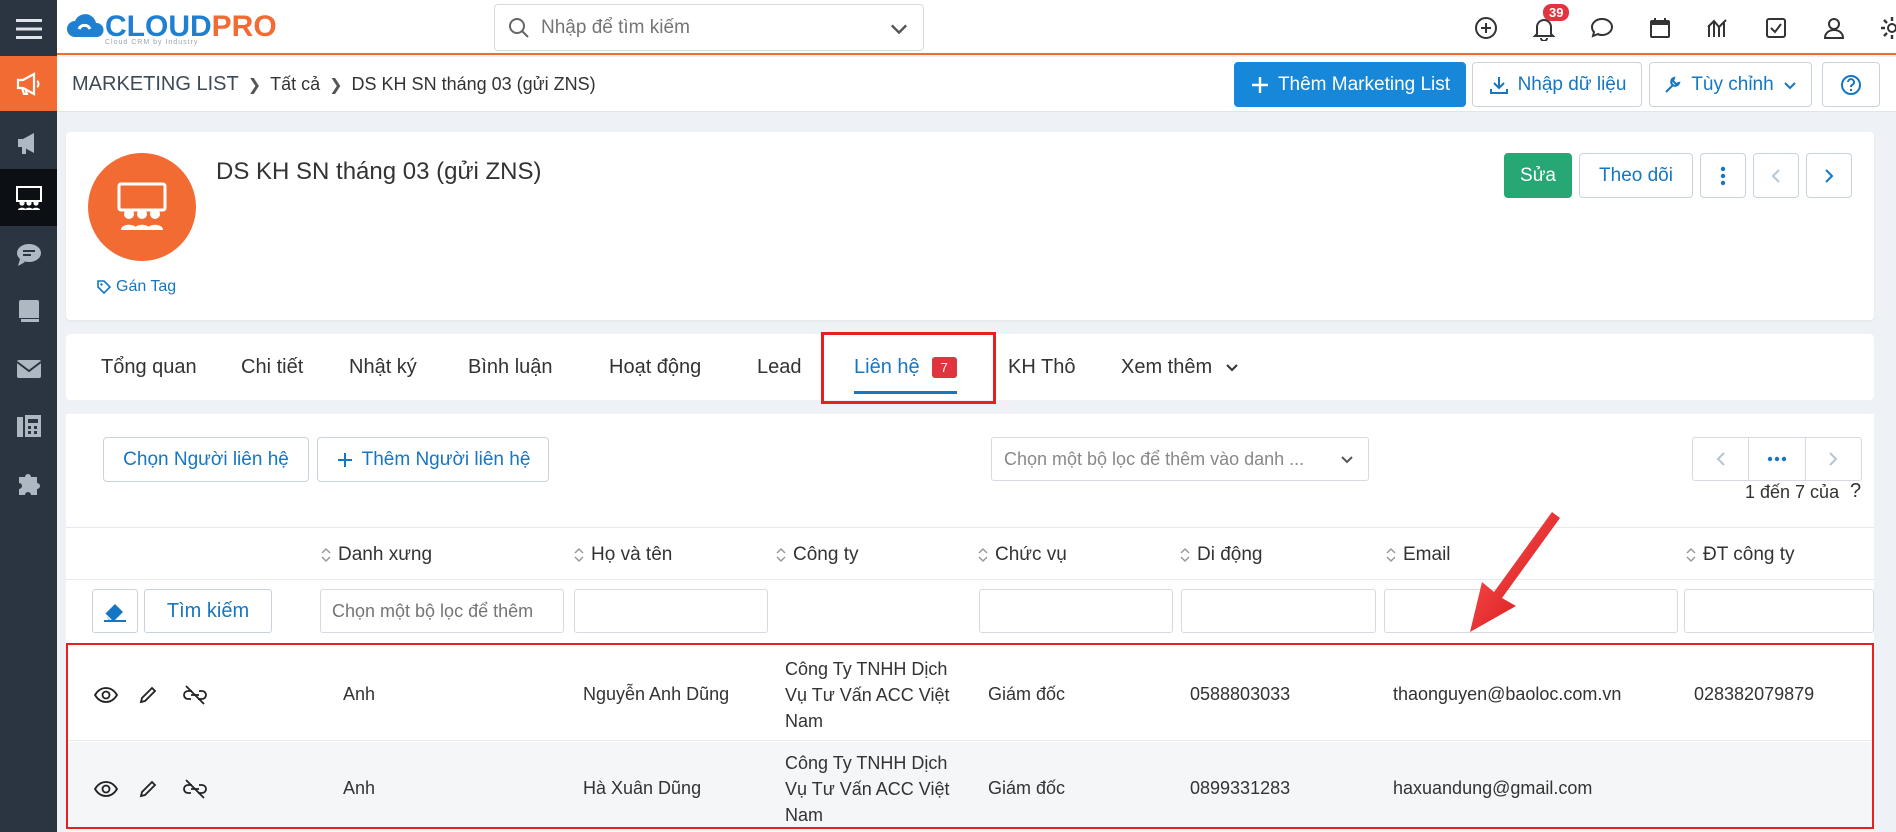 The width and height of the screenshot is (1896, 832). What do you see at coordinates (1027, 788) in the screenshot?
I see `cell-title: Giám đốc` at bounding box center [1027, 788].